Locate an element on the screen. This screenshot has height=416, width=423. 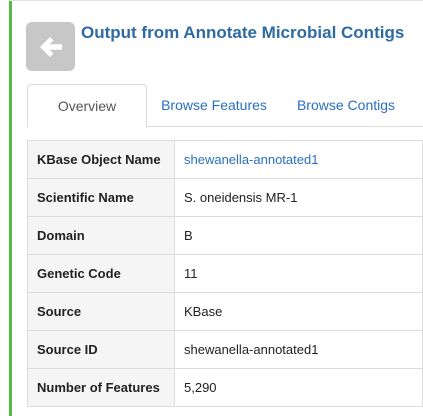
panel-top-border is located at coordinates (216, 0).